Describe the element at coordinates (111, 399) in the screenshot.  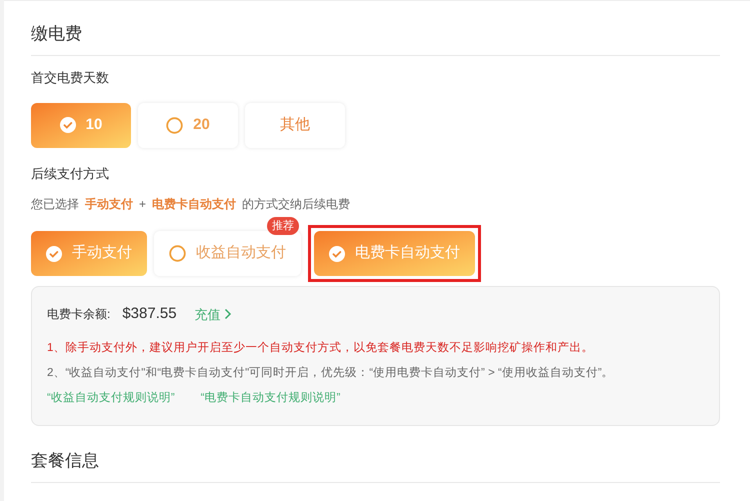
I see `rule-link: “收益自动支付规则说明”` at that location.